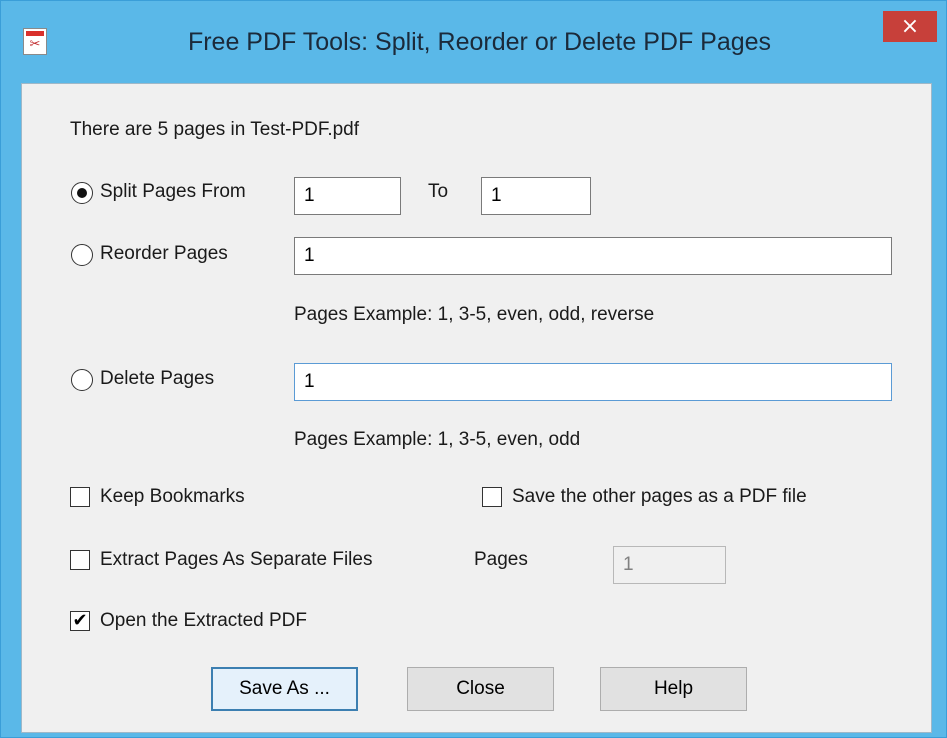  What do you see at coordinates (164, 254) in the screenshot?
I see `reorder-pages-label: Reorder Pages` at bounding box center [164, 254].